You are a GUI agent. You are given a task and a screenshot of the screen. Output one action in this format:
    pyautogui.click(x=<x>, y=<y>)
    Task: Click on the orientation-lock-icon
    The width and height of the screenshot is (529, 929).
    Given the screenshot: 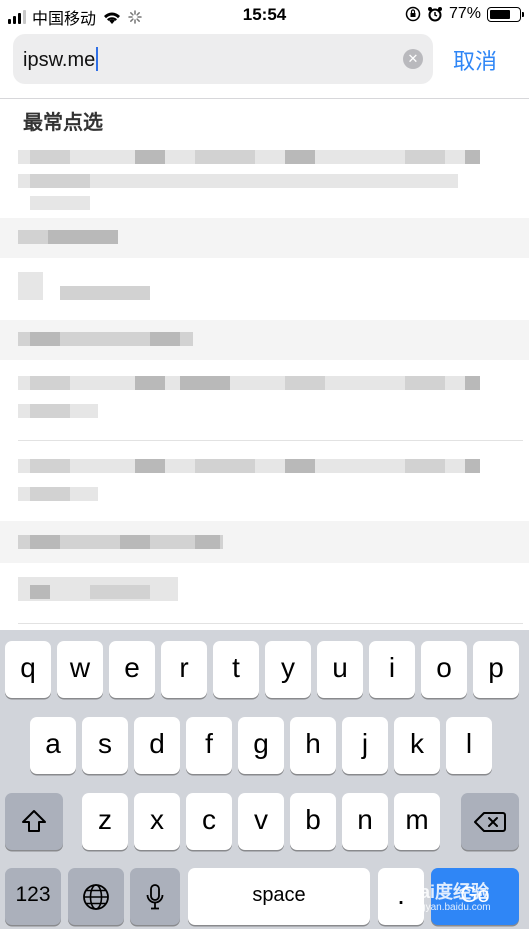 What is the action you would take?
    pyautogui.click(x=413, y=14)
    